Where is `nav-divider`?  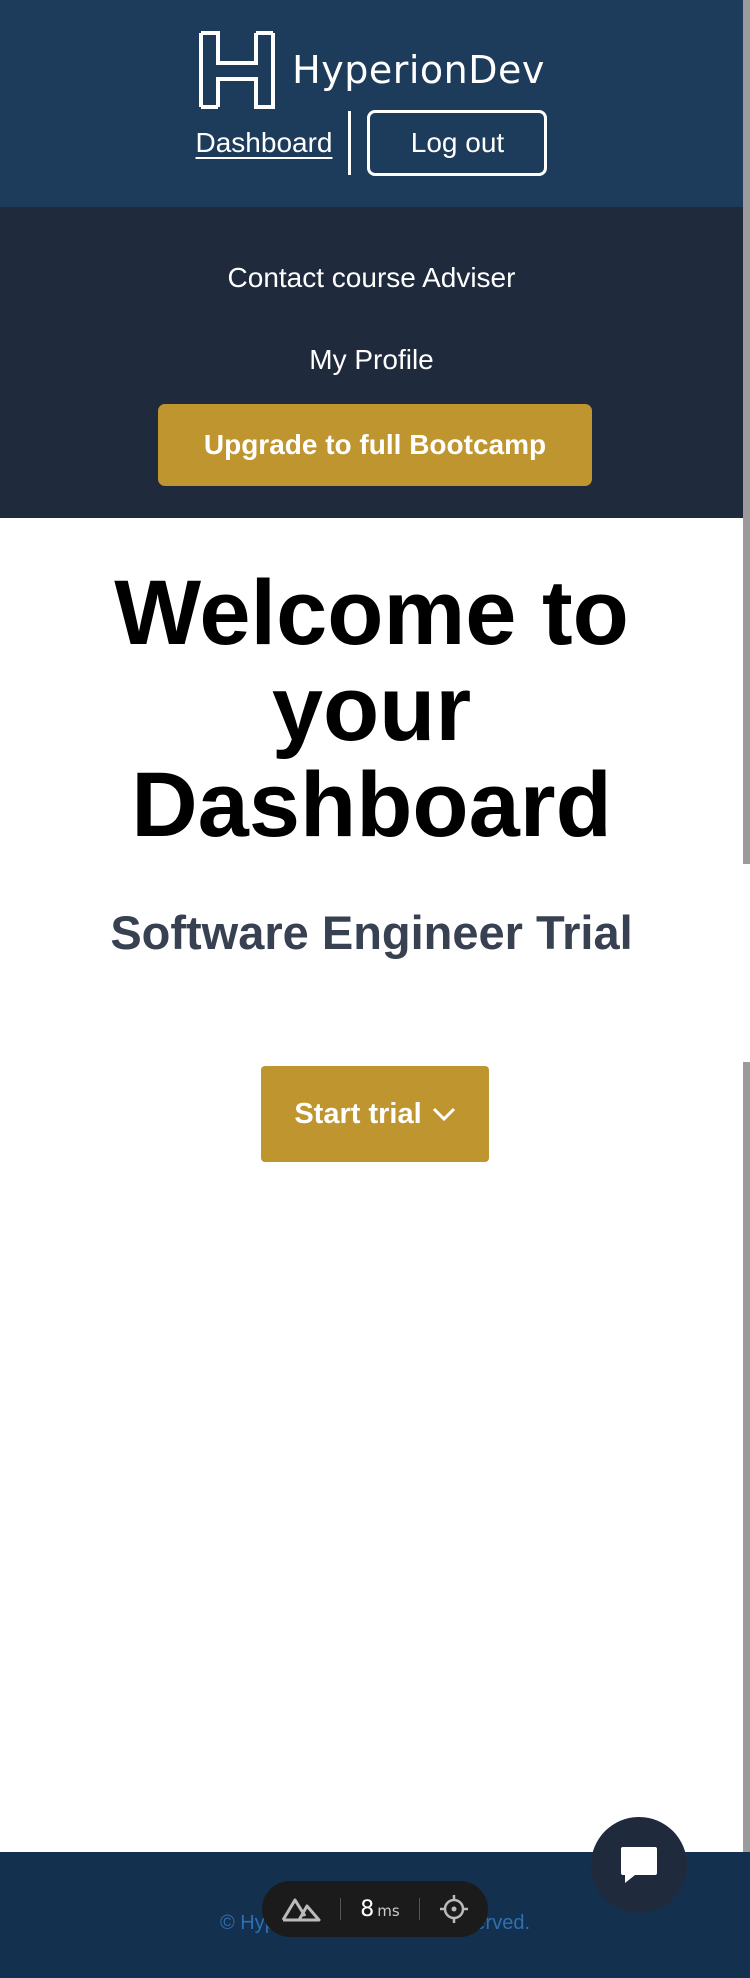 nav-divider is located at coordinates (350, 143).